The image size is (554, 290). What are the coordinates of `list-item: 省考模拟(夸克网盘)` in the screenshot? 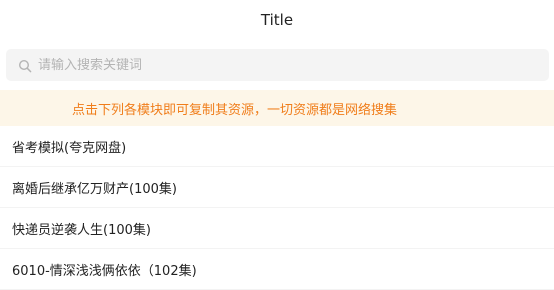 It's located at (277, 146).